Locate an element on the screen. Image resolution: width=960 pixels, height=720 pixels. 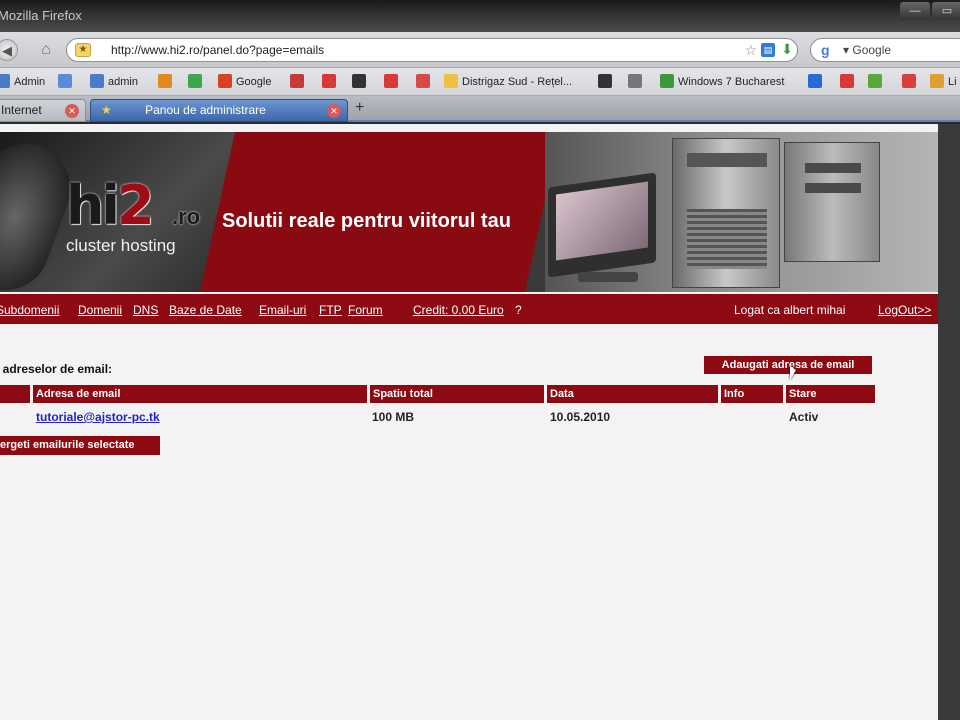
google-icon: g is located at coordinates (825, 50).